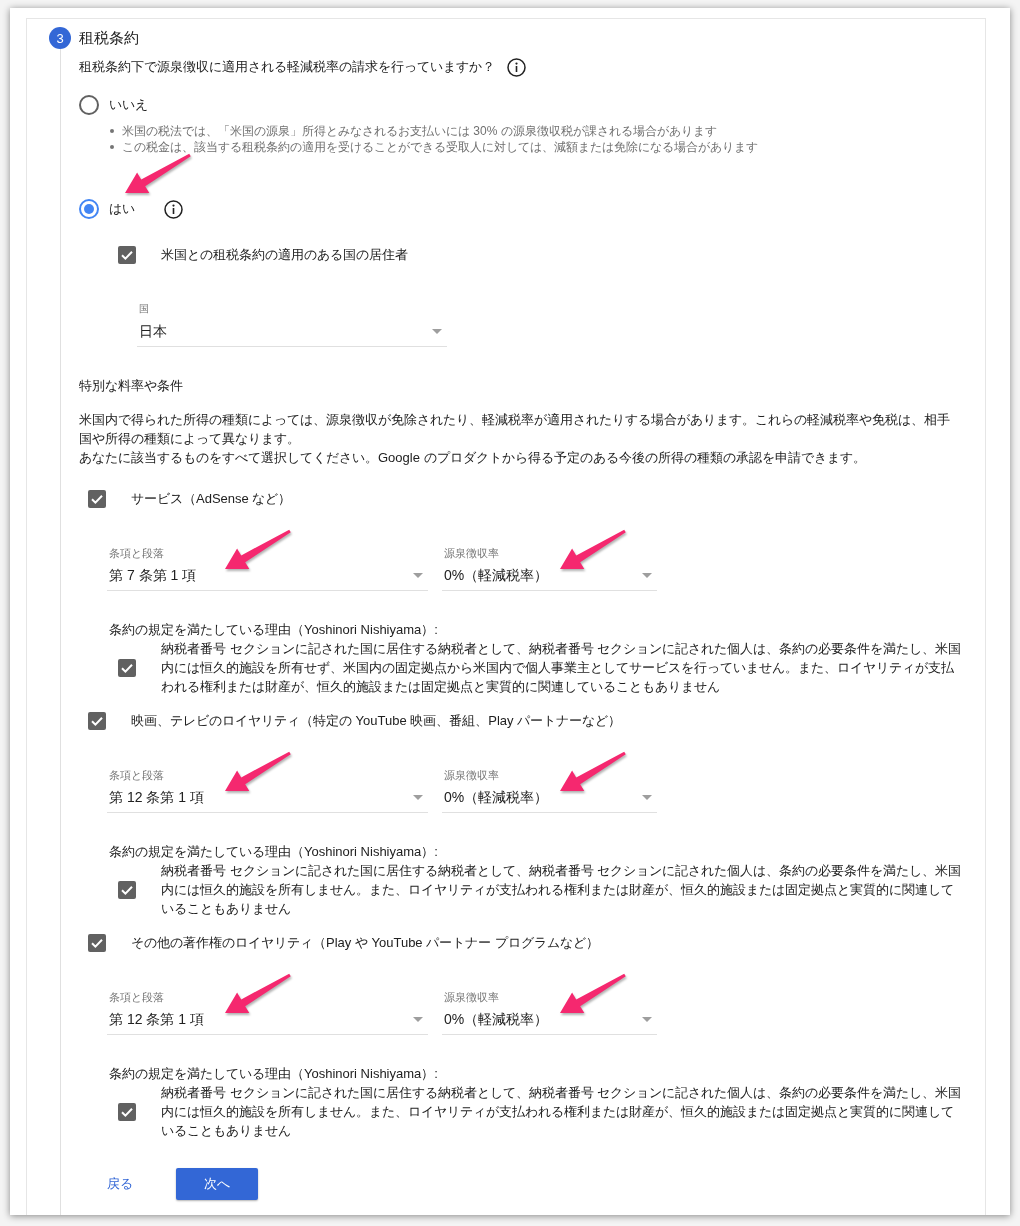 The image size is (1020, 1226). What do you see at coordinates (562, 668) in the screenshot?
I see `reason-text: 納税者番号 セクションに記された国に居住する納税者として、納税者番号 セクションに記された個人は、条約の必要条件を満たし、米国内には恒久的施設を所有せず、米国内の固定拠点から米国内で個人事業主としてサービスを行っていません。また、ロイヤリティが支払われる権利または財産が、恒久的施設または固定拠点と実質的に関連していることもありません` at bounding box center [562, 668].